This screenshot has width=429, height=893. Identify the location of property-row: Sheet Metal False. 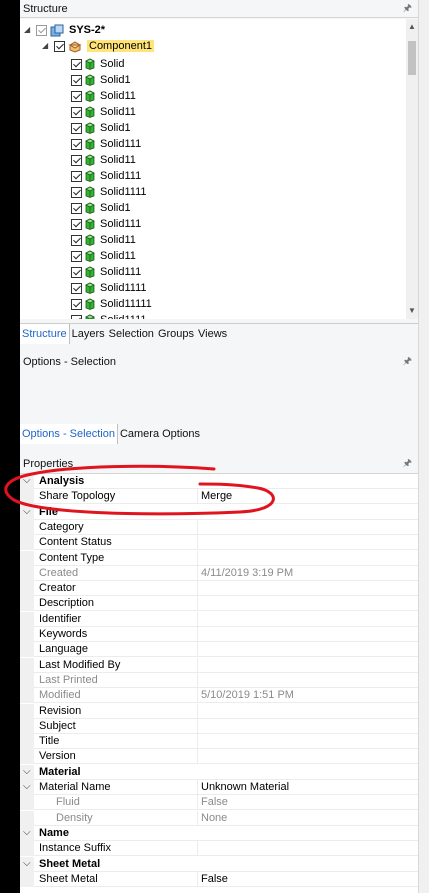
(219, 879).